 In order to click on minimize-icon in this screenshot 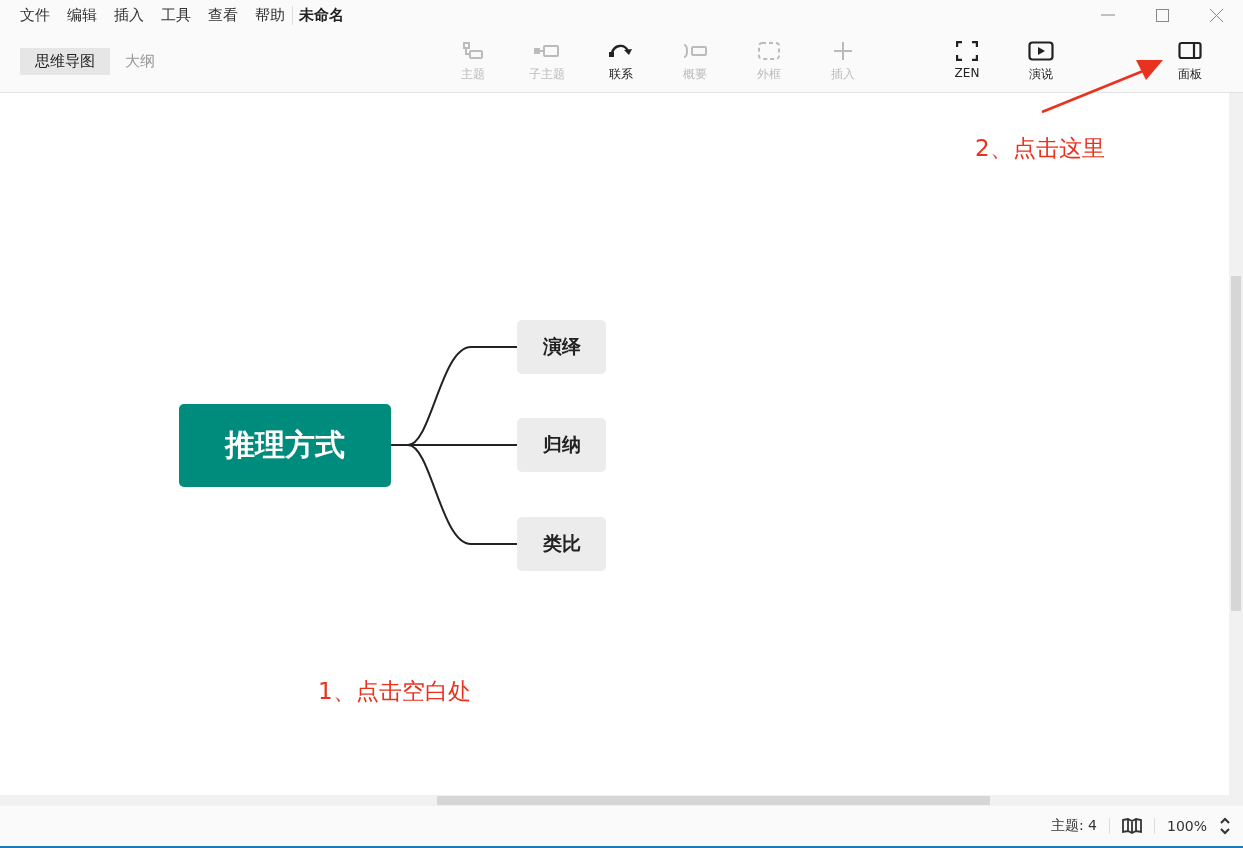, I will do `click(1108, 15)`.